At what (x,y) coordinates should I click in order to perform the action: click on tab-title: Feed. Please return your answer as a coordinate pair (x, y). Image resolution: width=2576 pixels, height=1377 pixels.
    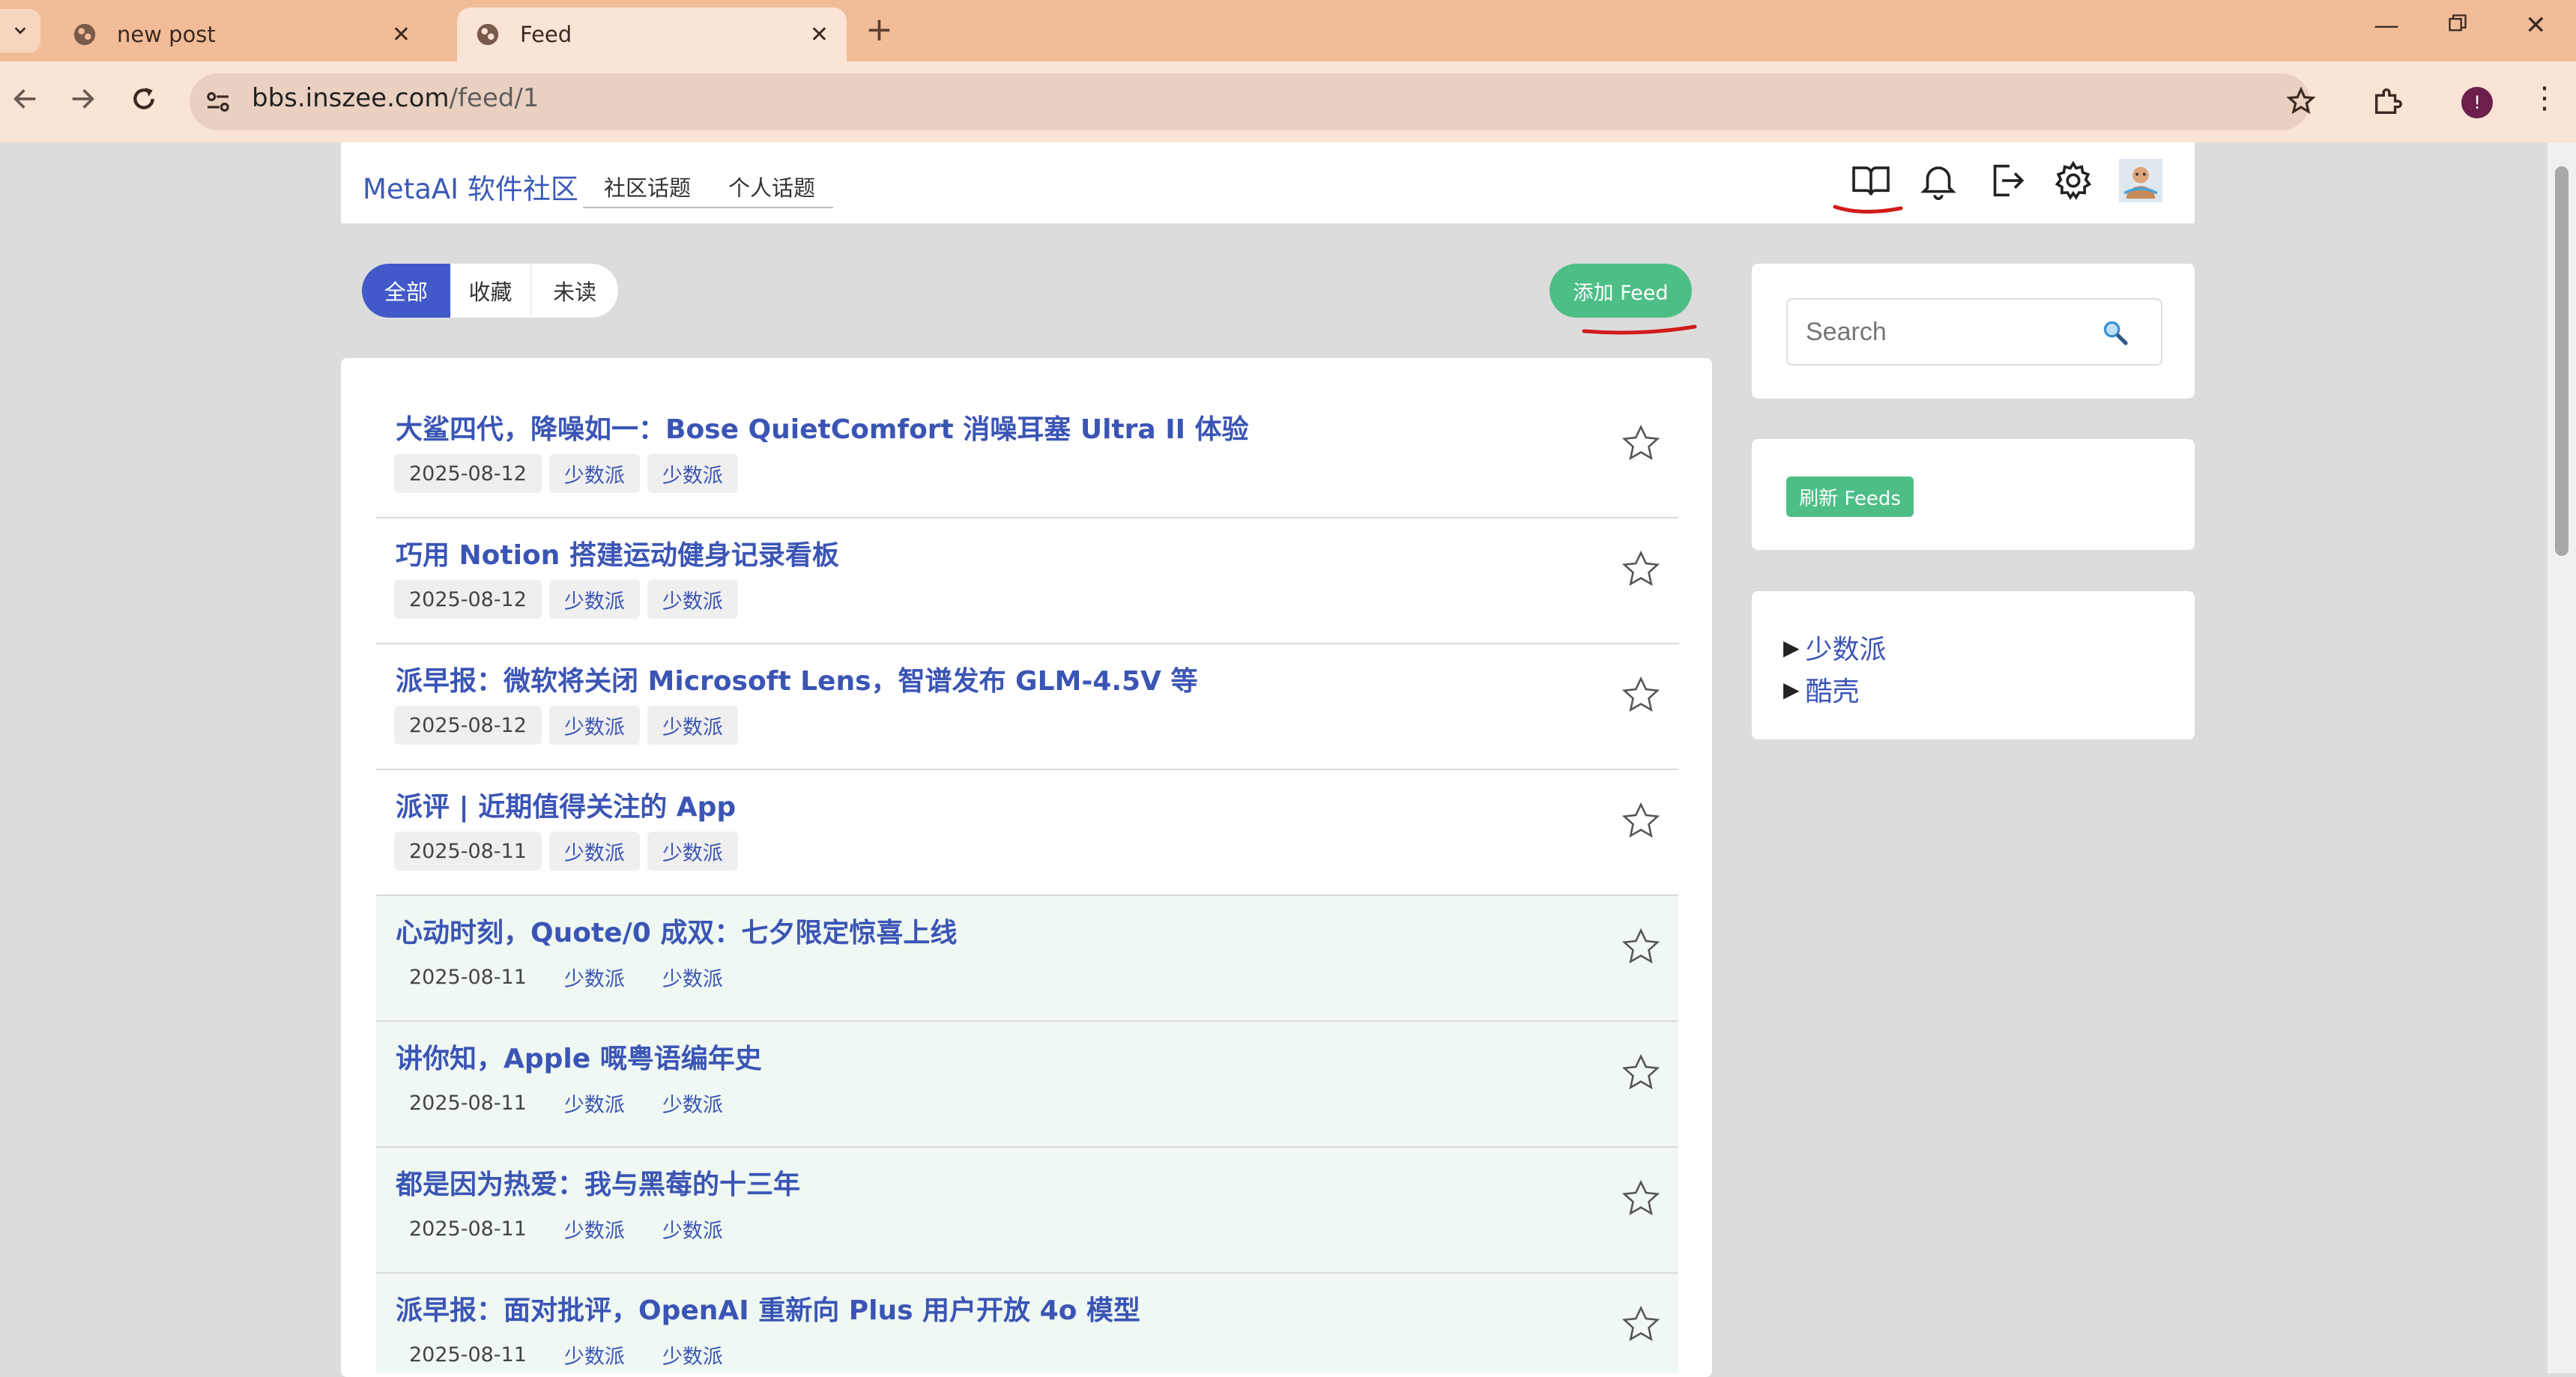
    Looking at the image, I should click on (546, 34).